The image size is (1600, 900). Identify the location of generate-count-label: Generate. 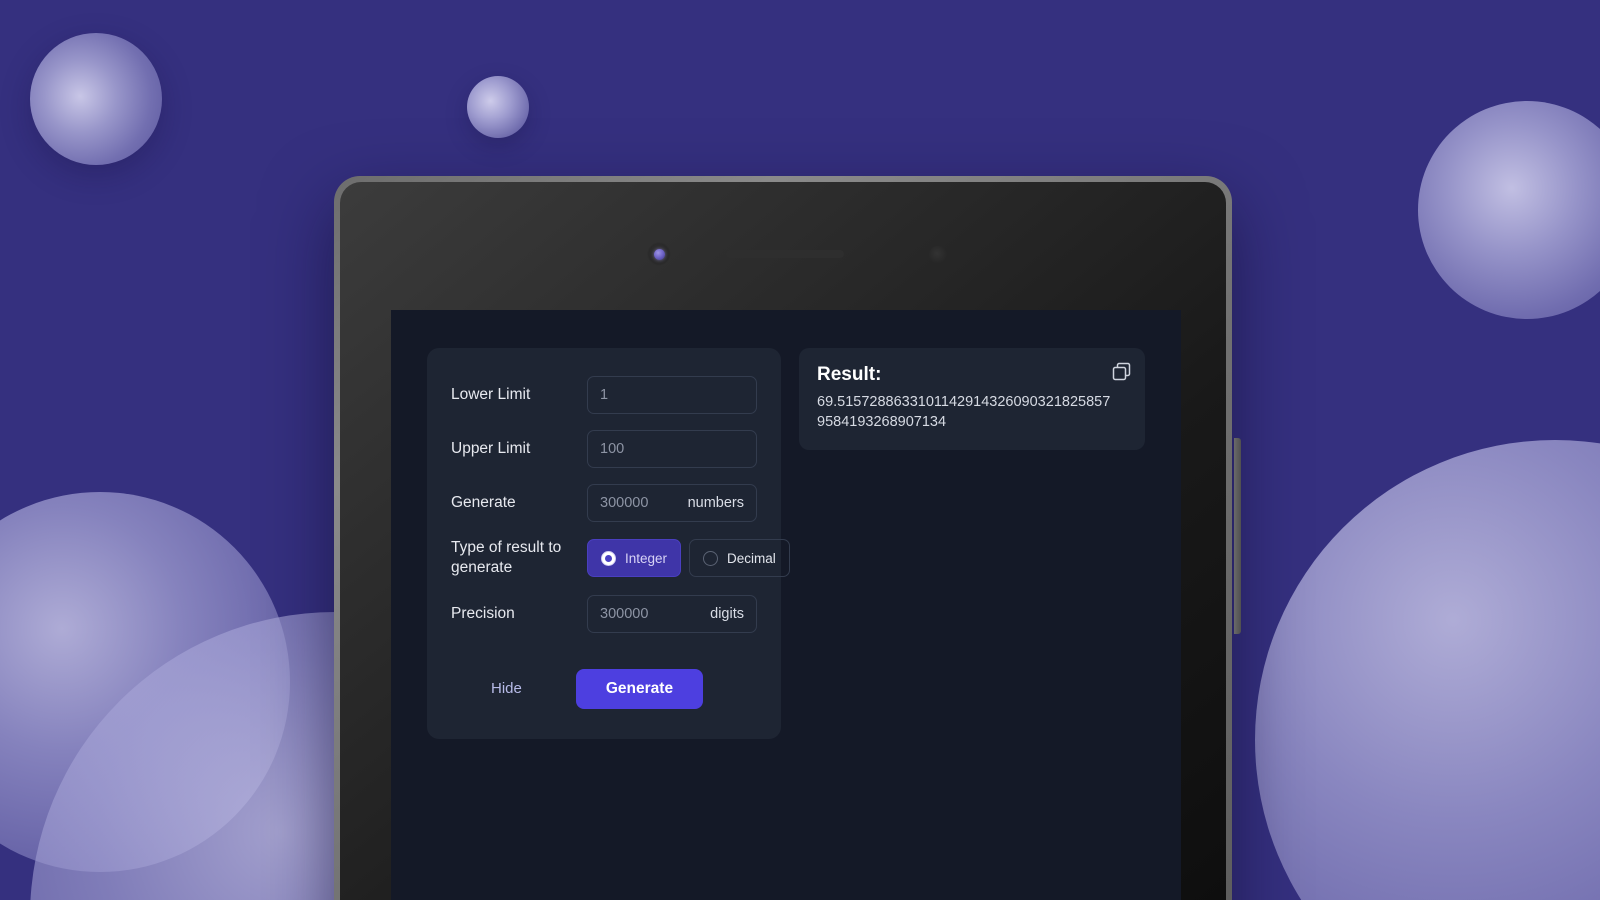
(483, 502).